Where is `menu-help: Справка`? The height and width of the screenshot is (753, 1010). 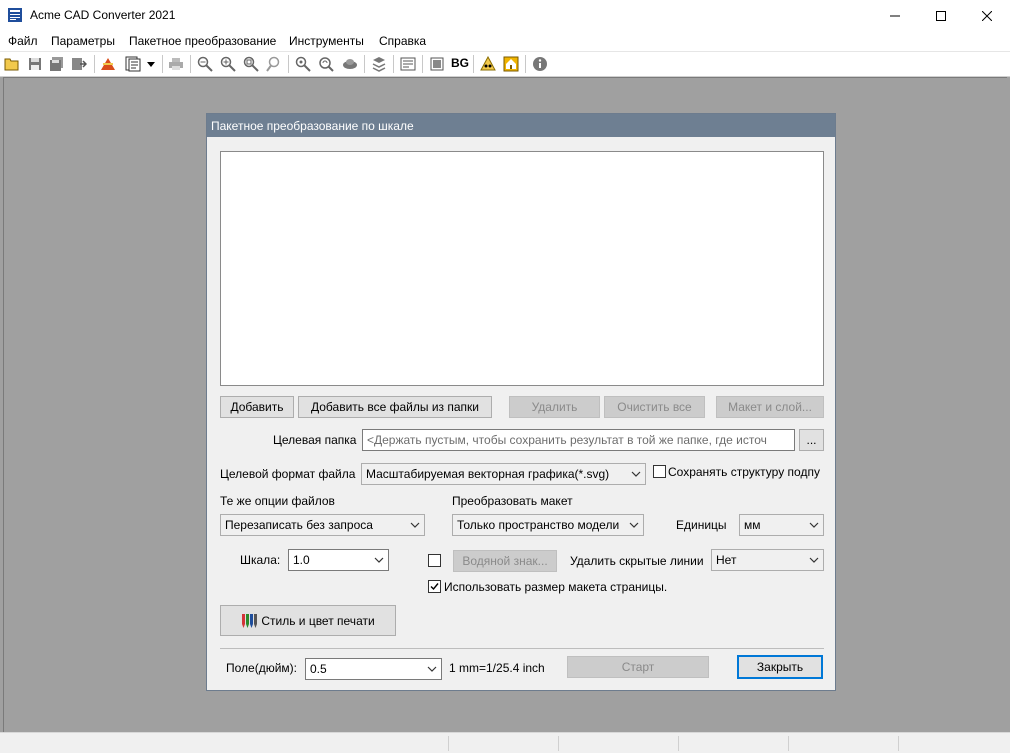 menu-help: Справка is located at coordinates (402, 41).